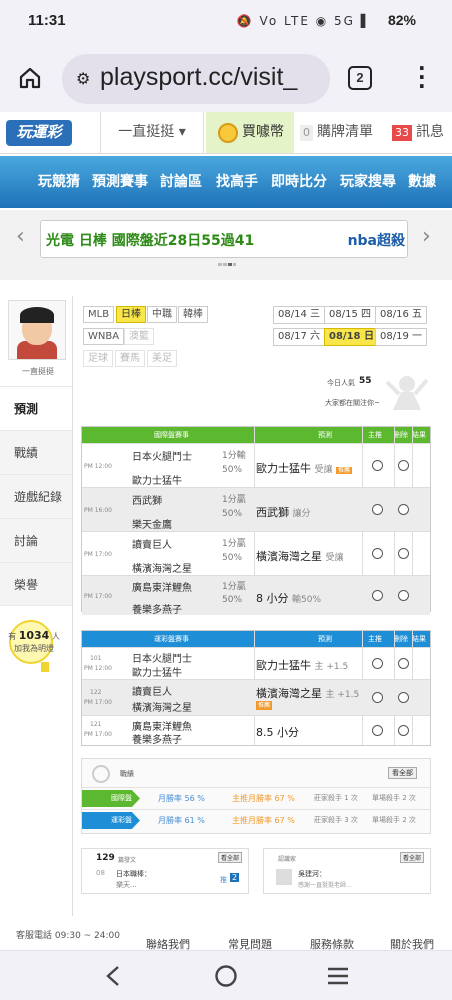 This screenshot has width=452, height=1000. Describe the element at coordinates (350, 315) in the screenshot. I see `date-chip-0815: 08/15 四` at that location.